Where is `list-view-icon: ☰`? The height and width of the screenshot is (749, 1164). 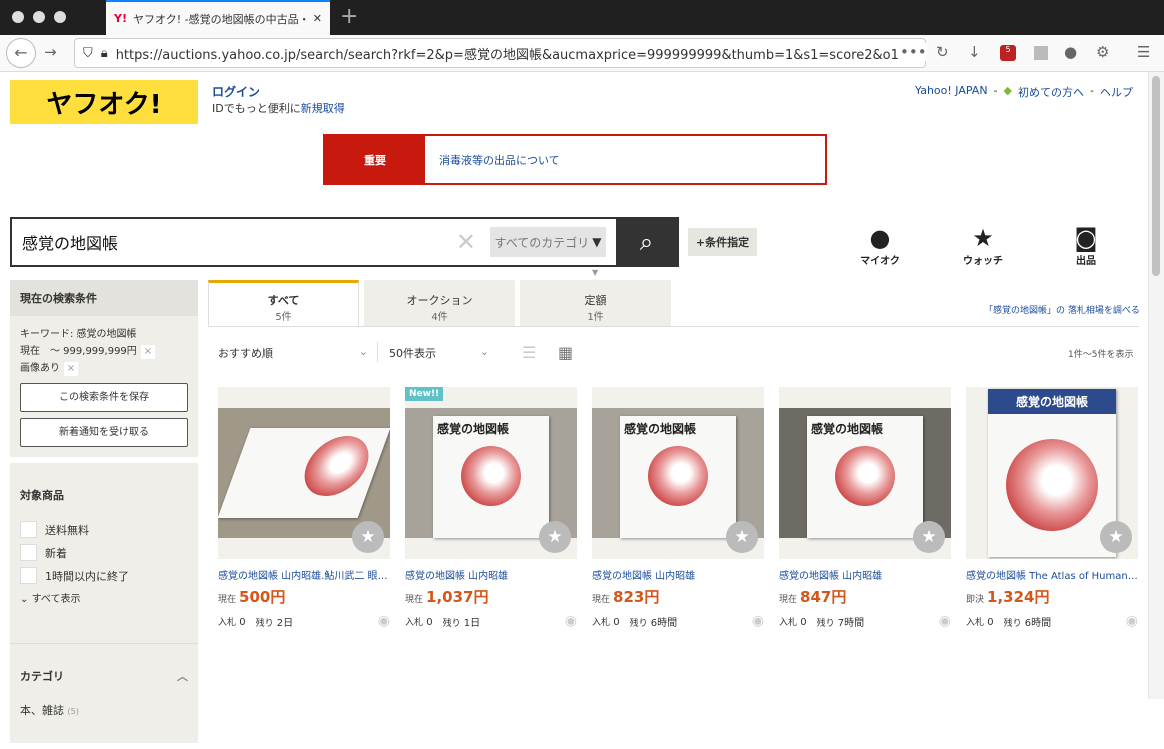 list-view-icon: ☰ is located at coordinates (529, 352).